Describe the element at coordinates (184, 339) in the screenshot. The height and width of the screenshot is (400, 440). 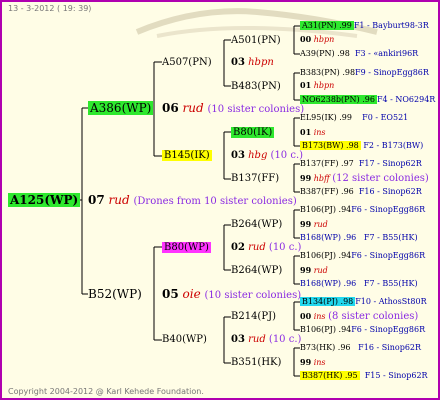
I see `g2-node: B40(WP)` at that location.